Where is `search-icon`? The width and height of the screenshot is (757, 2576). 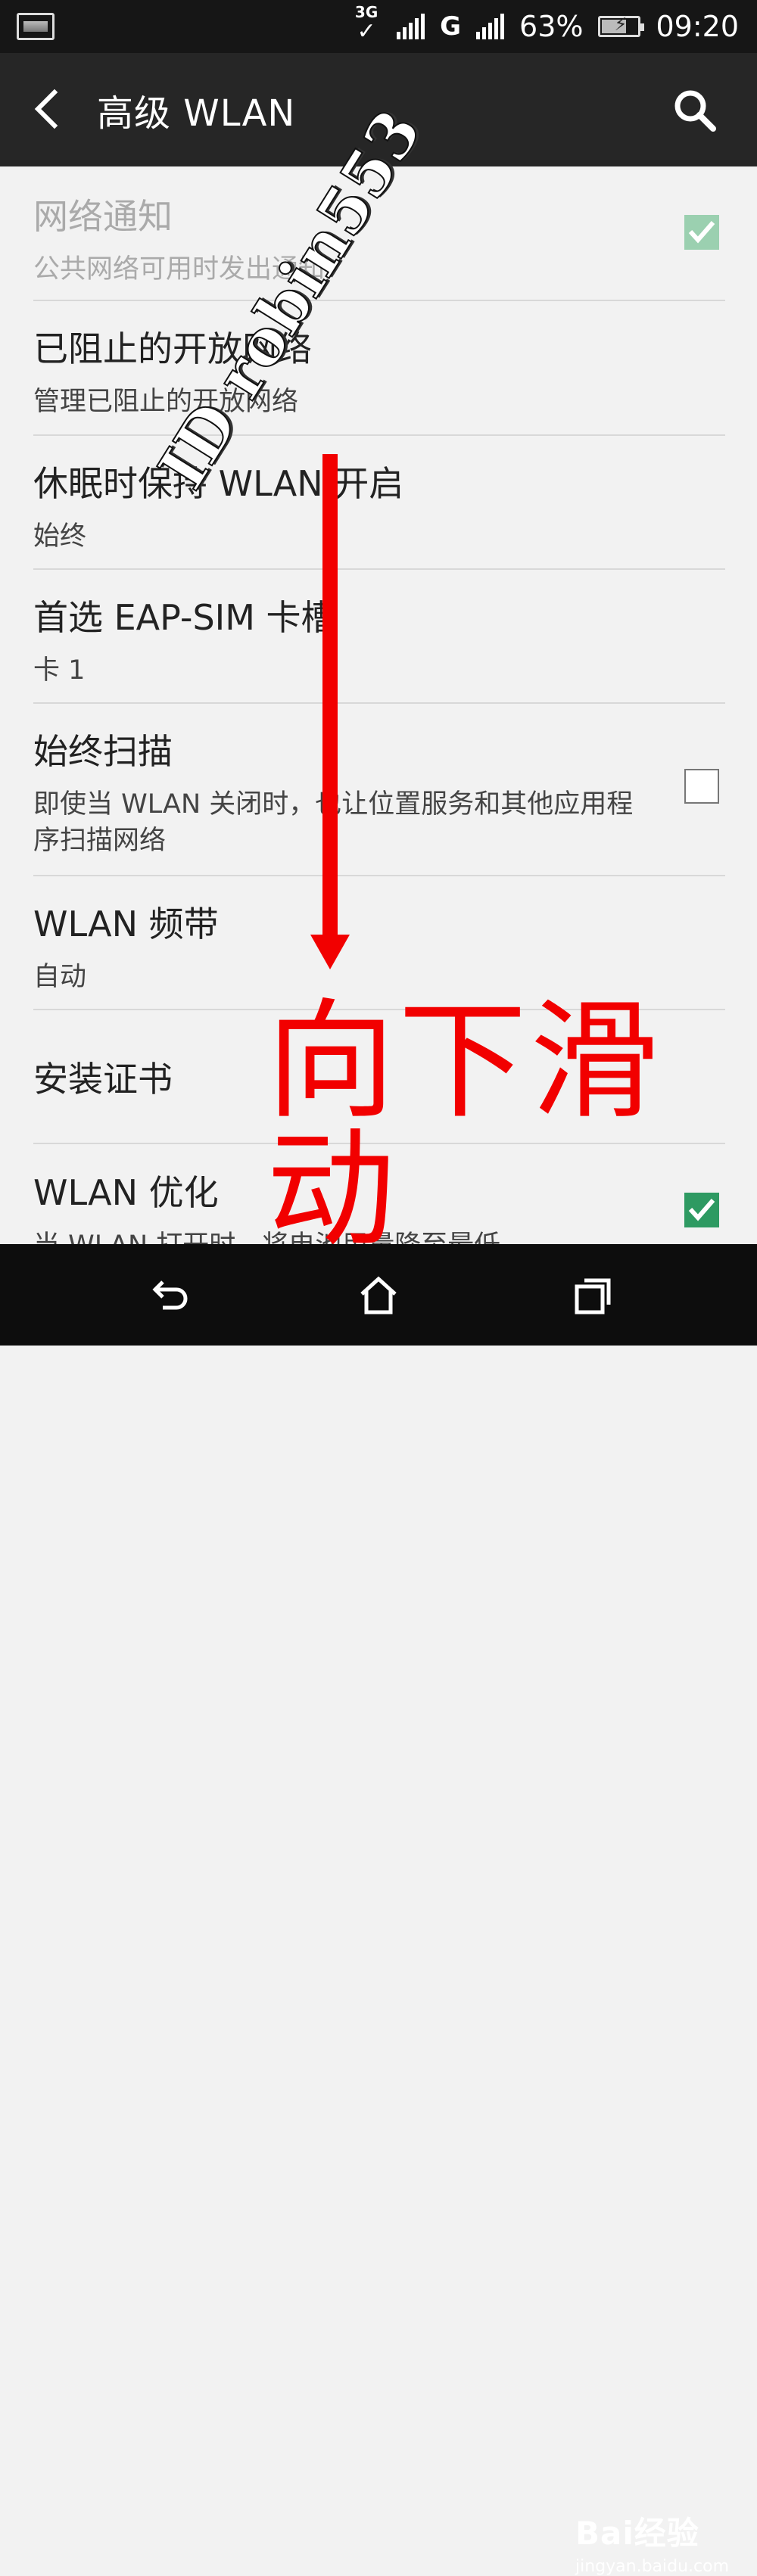
search-icon is located at coordinates (695, 111).